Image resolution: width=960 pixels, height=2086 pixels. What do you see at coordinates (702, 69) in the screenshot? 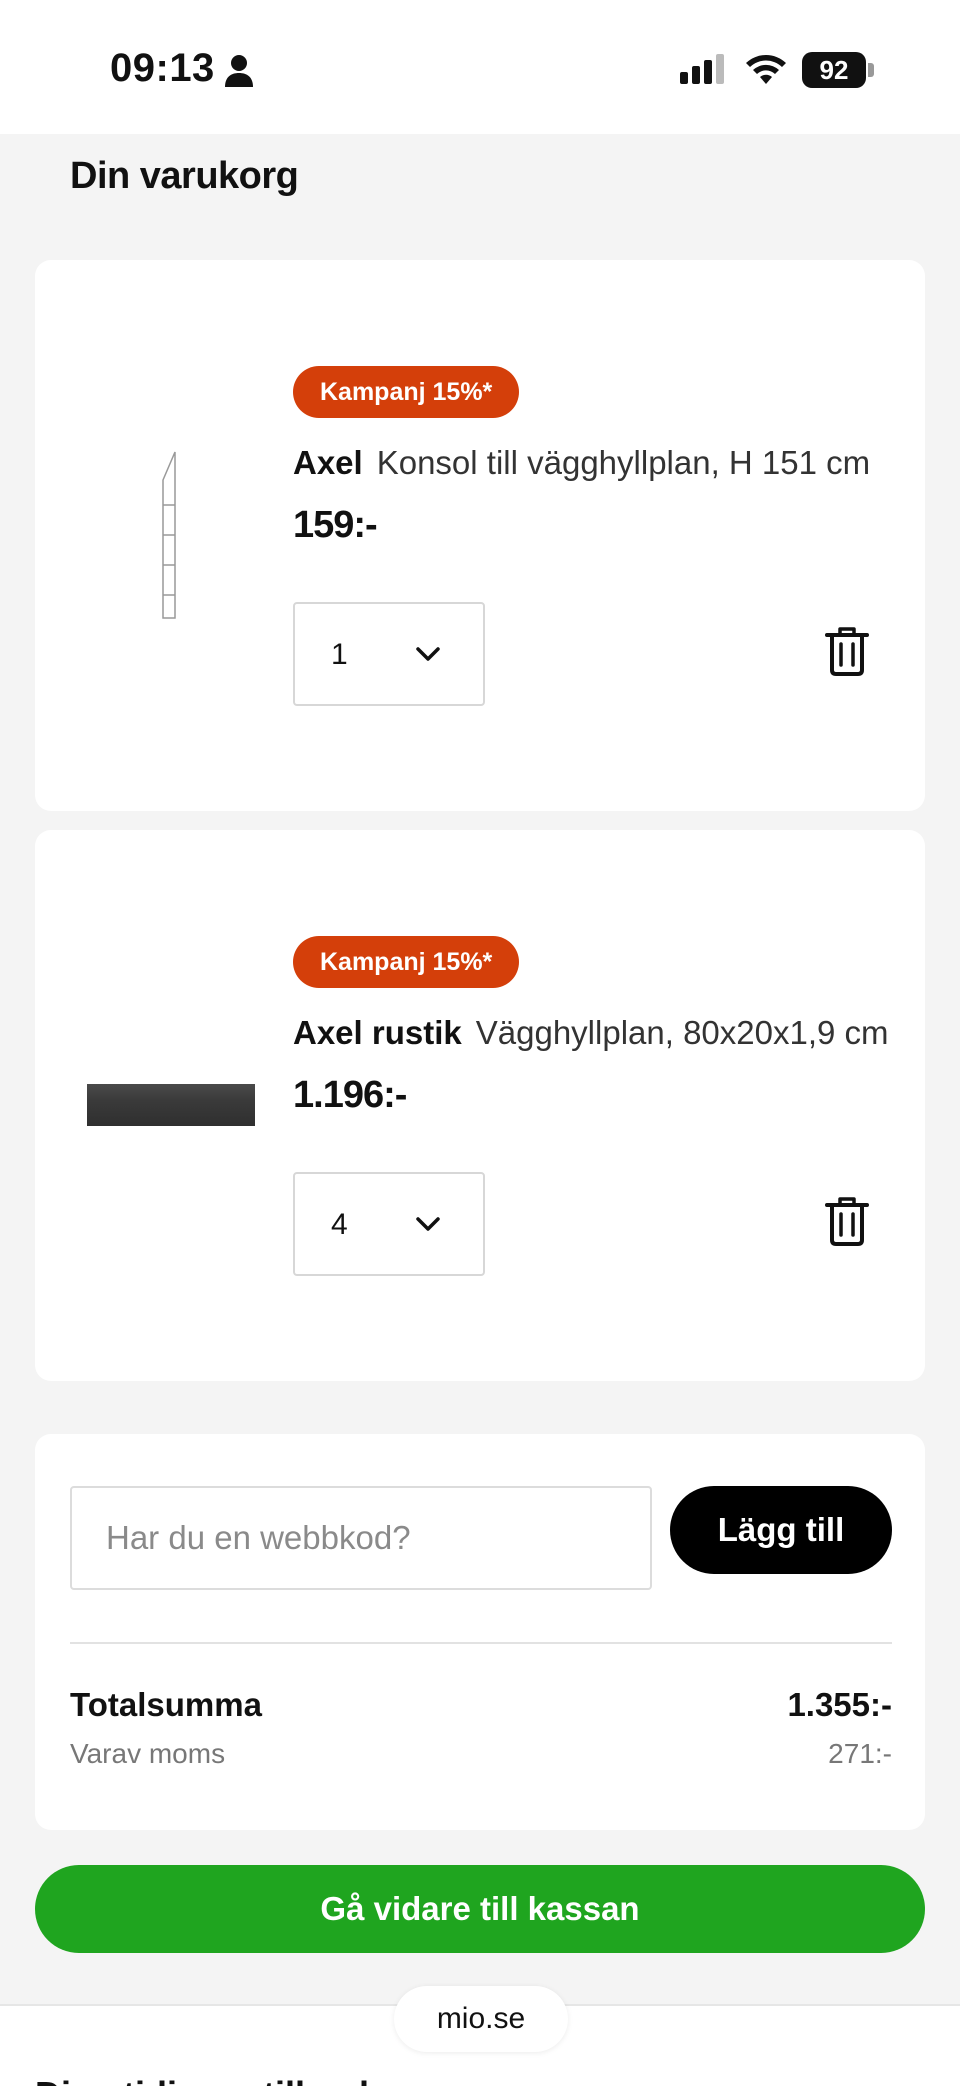
I see `signal-icon` at bounding box center [702, 69].